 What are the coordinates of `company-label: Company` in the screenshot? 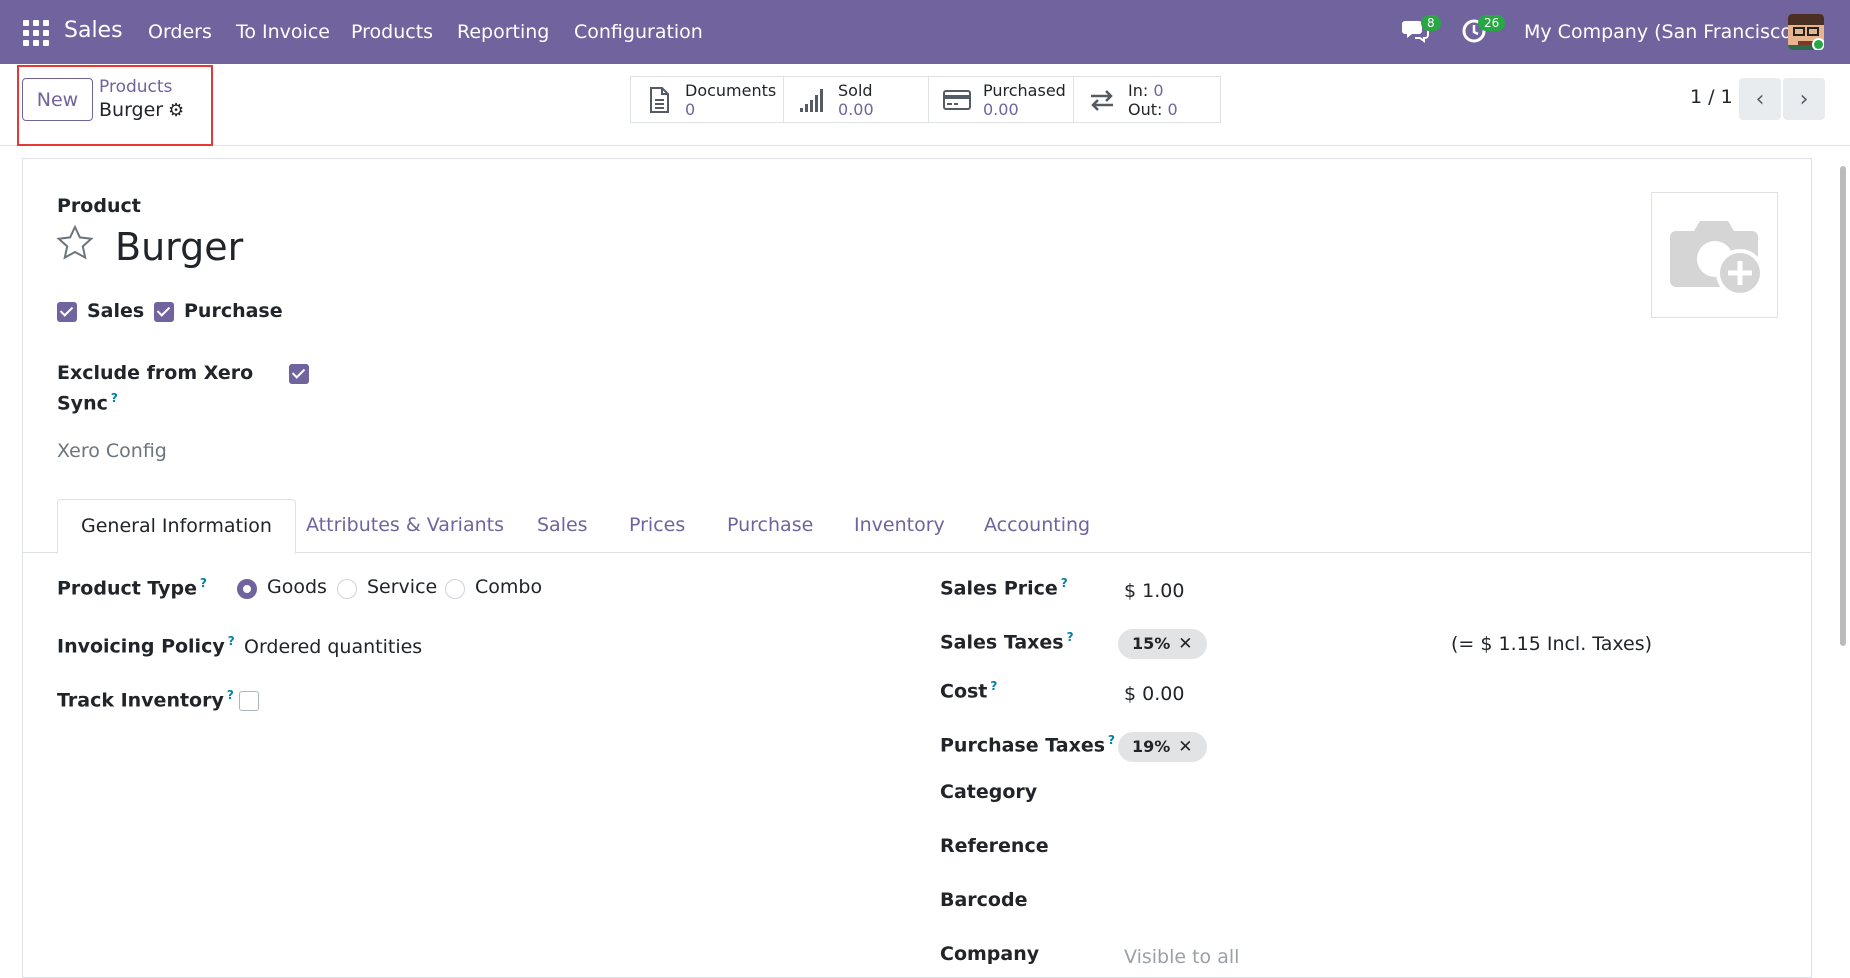 It's located at (990, 954).